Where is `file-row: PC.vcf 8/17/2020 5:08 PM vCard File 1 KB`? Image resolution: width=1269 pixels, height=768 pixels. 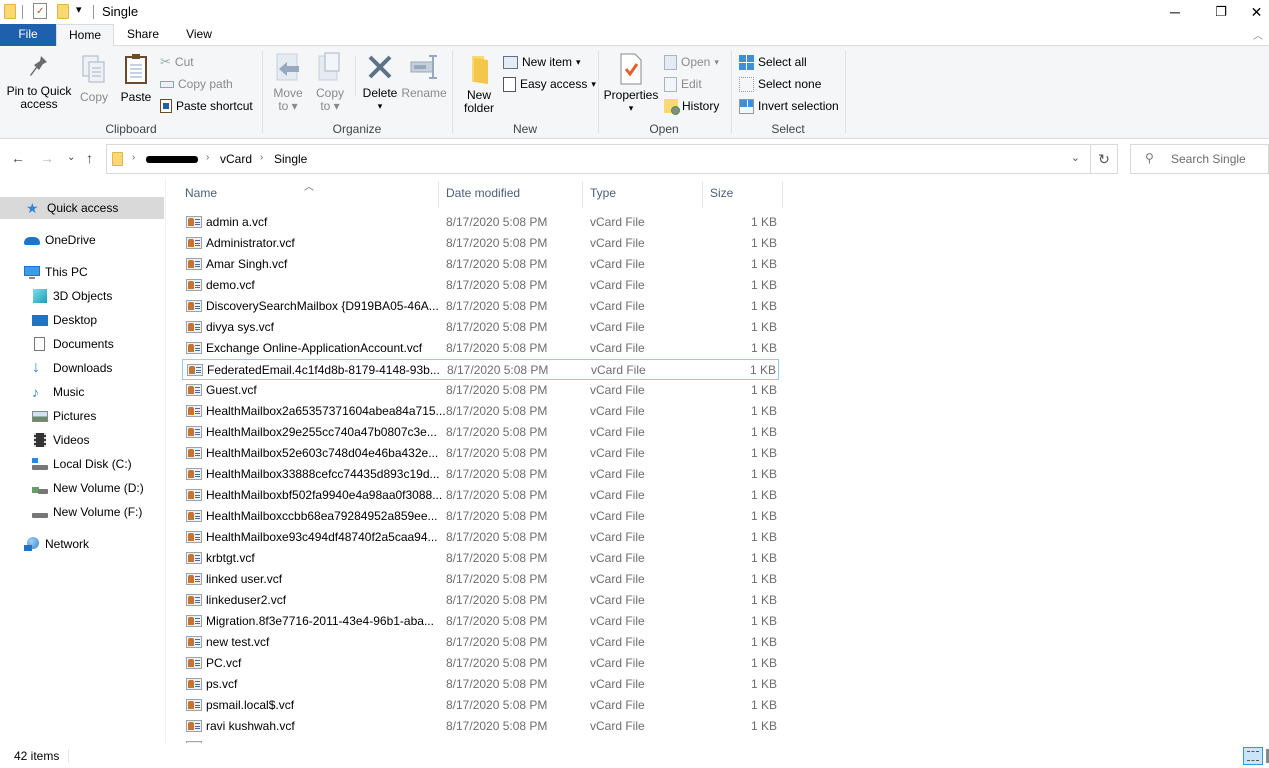 file-row: PC.vcf 8/17/2020 5:08 PM vCard File 1 KB is located at coordinates (480, 663).